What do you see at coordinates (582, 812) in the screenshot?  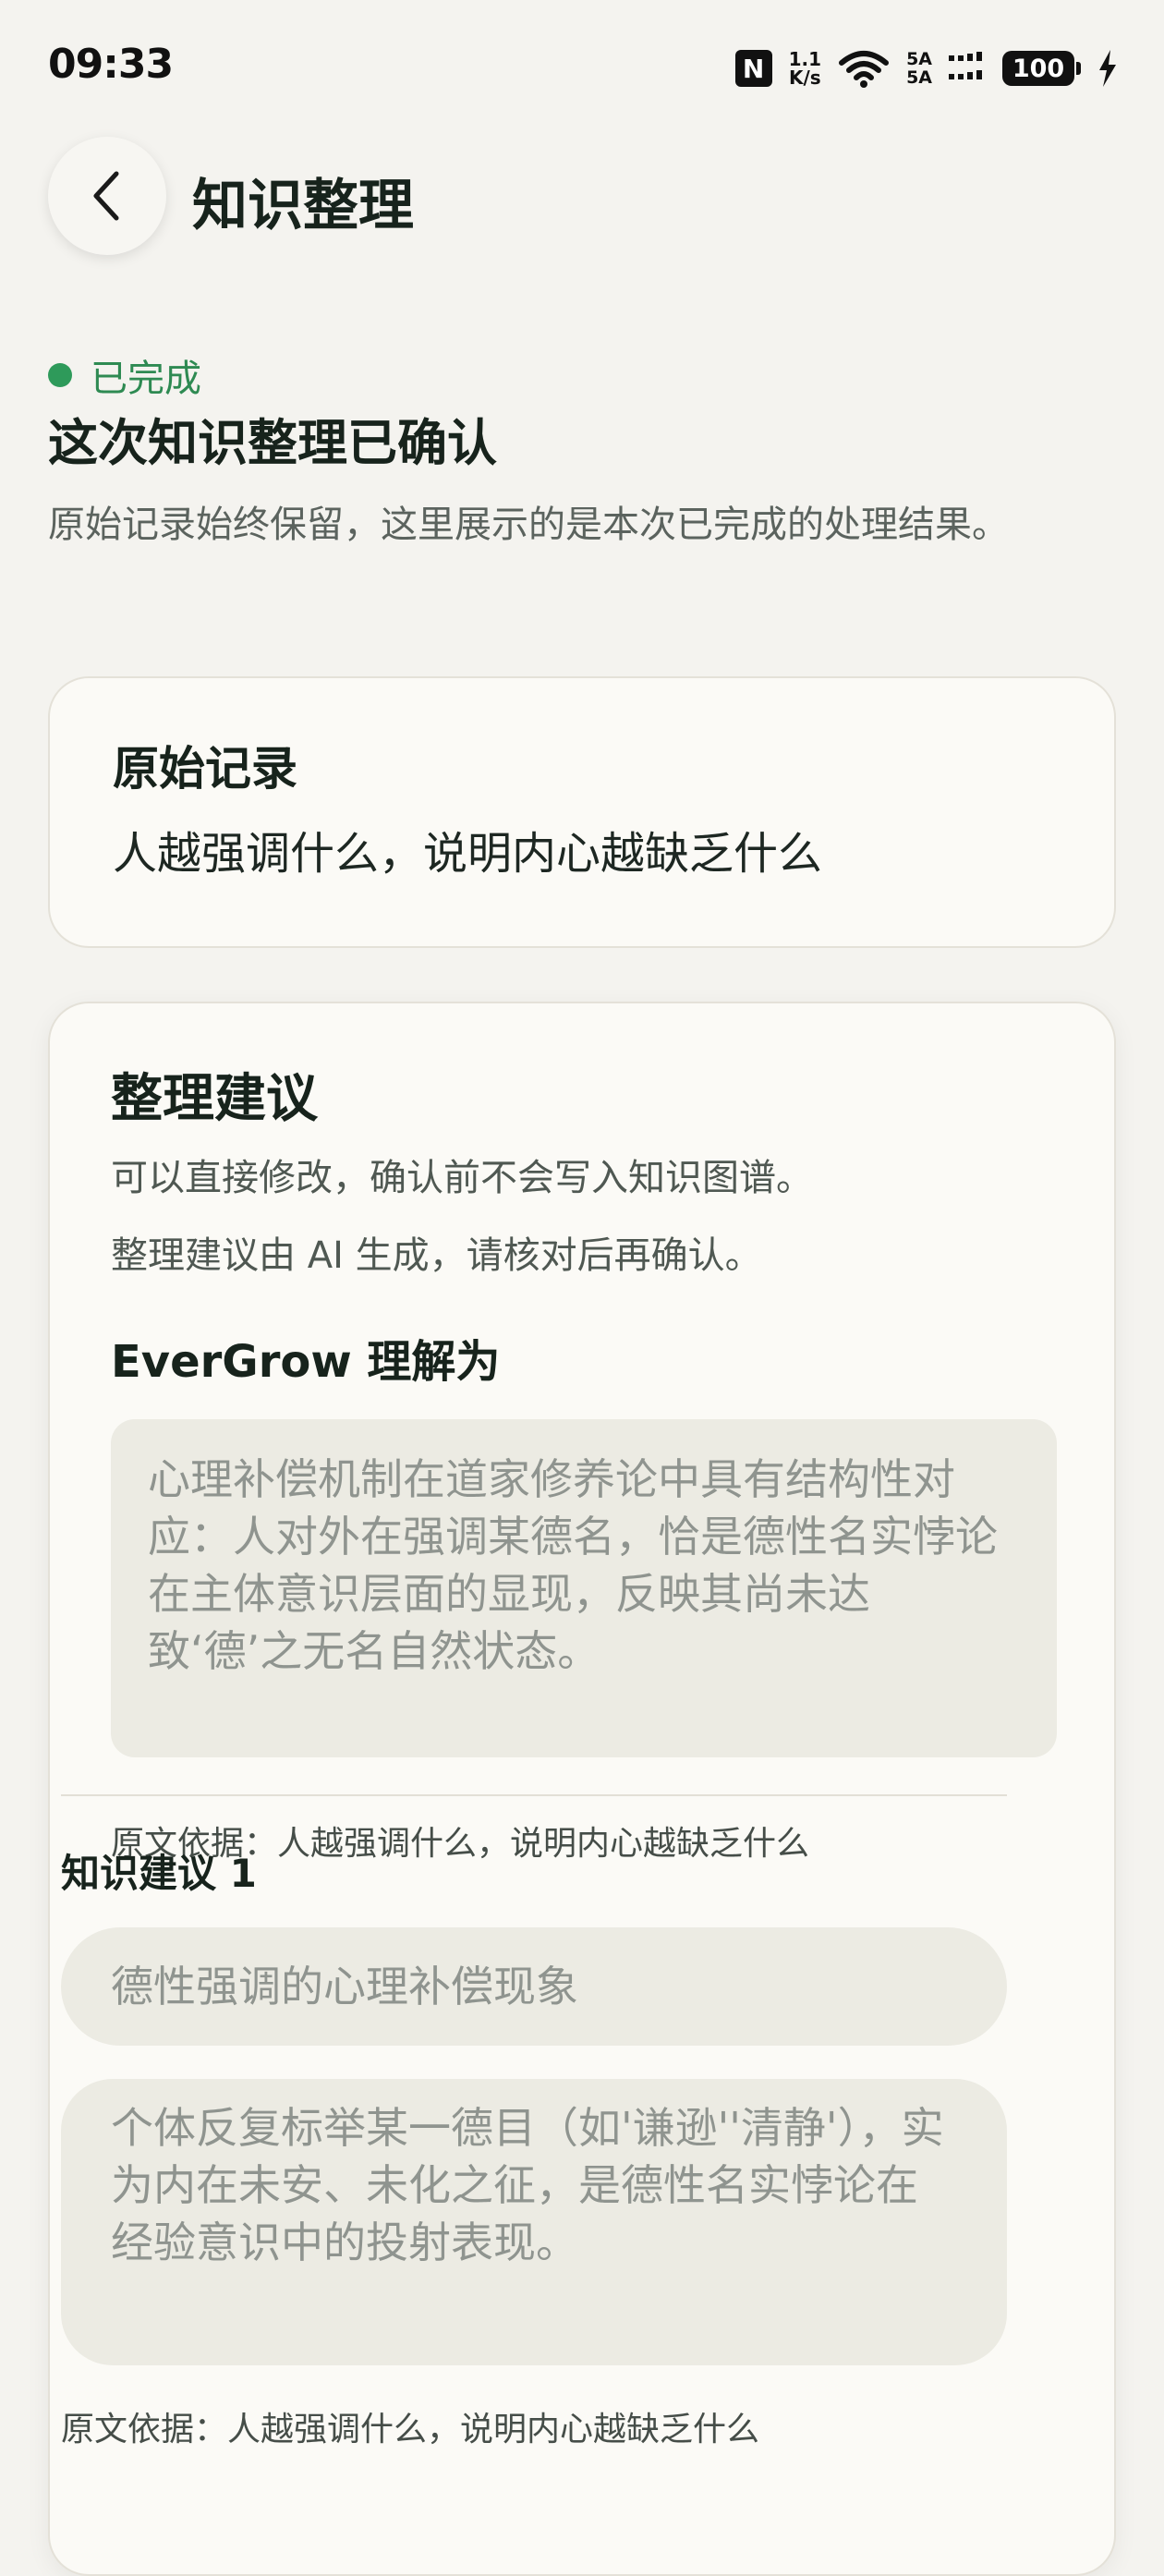 I see `original-record-card: 原始记录 人越强调什么，说明内心越缺乏什么` at bounding box center [582, 812].